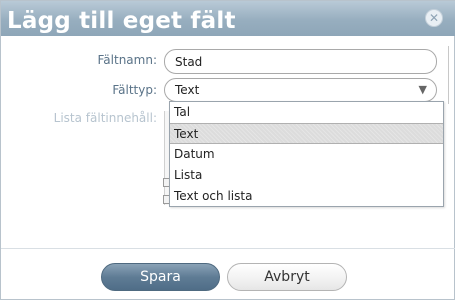 The width and height of the screenshot is (455, 300). Describe the element at coordinates (105, 118) in the screenshot. I see `list-content-label: Lista fältinnehåll:` at that location.